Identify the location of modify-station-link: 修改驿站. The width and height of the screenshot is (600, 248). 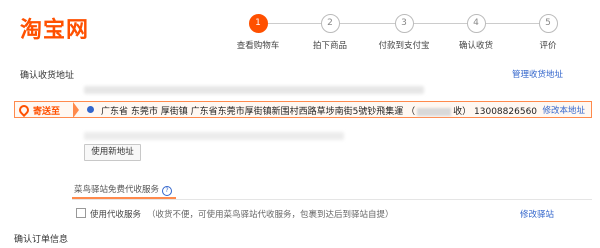
(537, 214).